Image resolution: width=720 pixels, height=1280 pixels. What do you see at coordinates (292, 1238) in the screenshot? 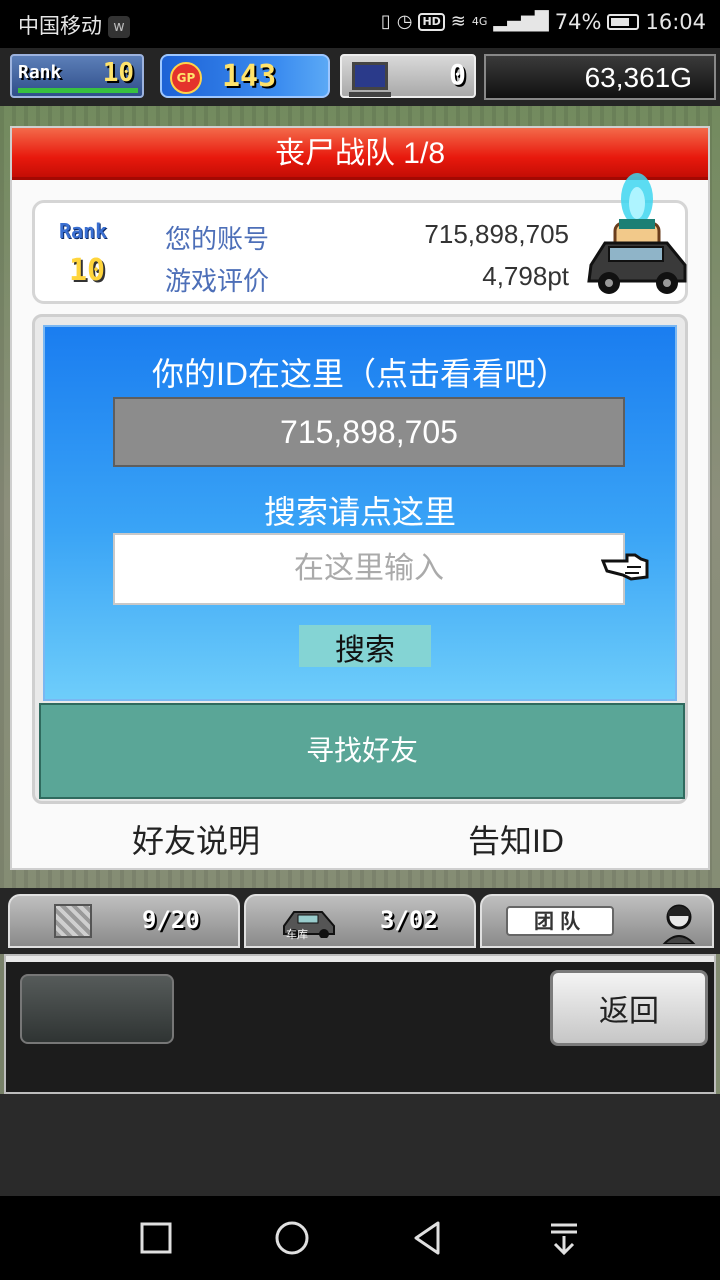
I see `home-icon` at bounding box center [292, 1238].